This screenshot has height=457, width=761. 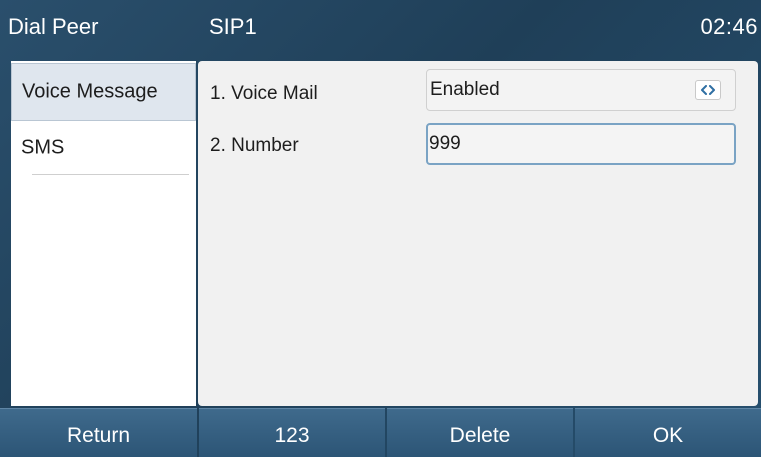 I want to click on left-right-switch-icon, so click(x=708, y=90).